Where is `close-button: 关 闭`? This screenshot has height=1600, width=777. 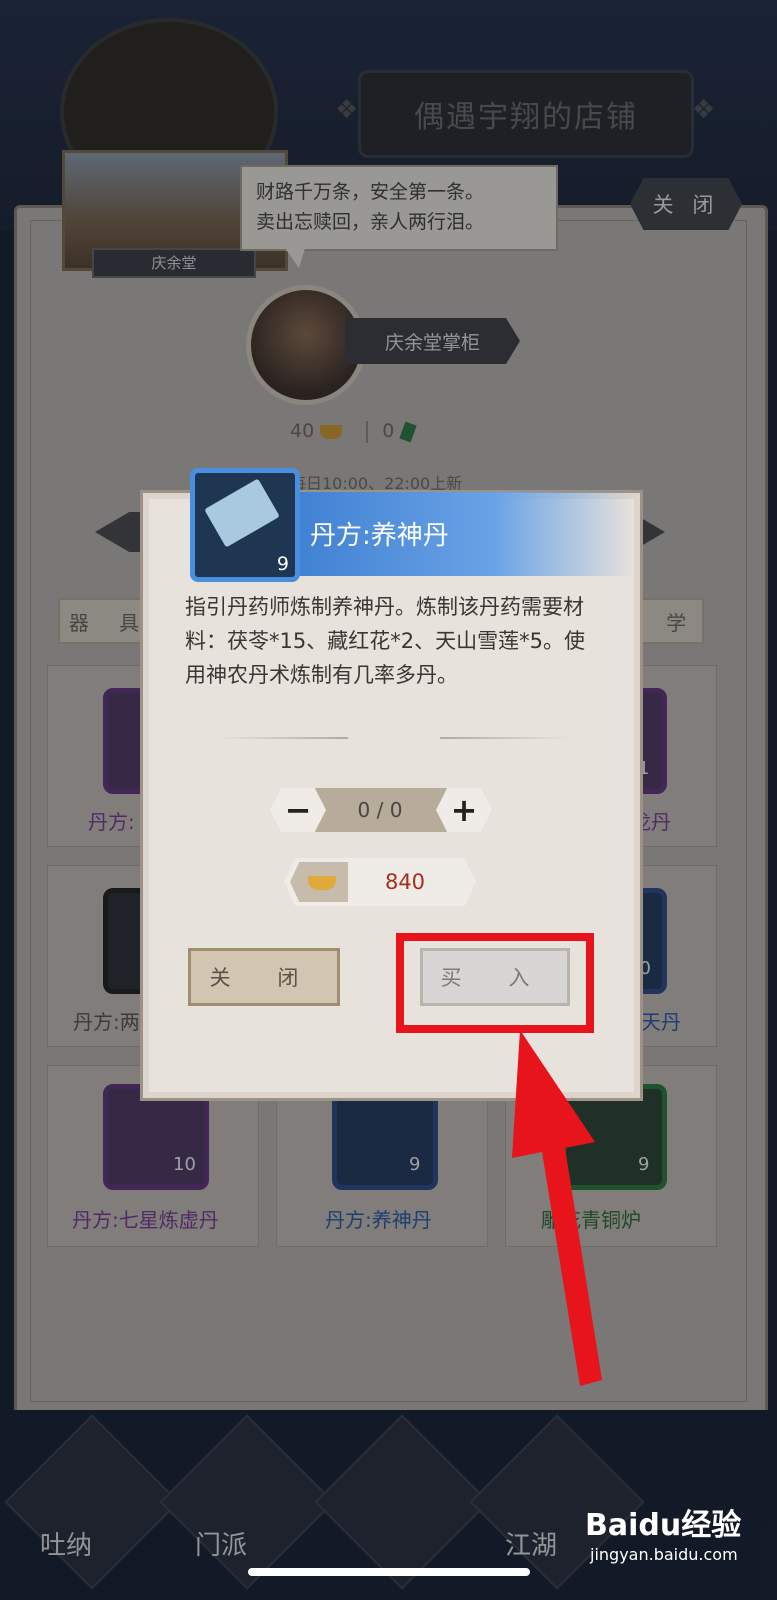 close-button: 关 闭 is located at coordinates (264, 977).